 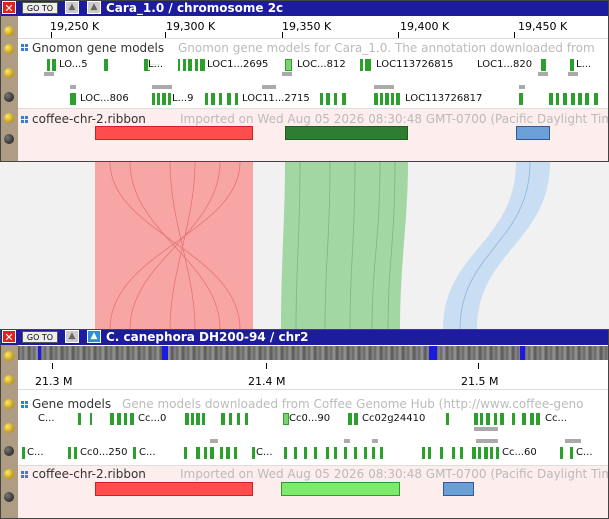 I want to click on ruler-label: 19,450 K, so click(x=543, y=26).